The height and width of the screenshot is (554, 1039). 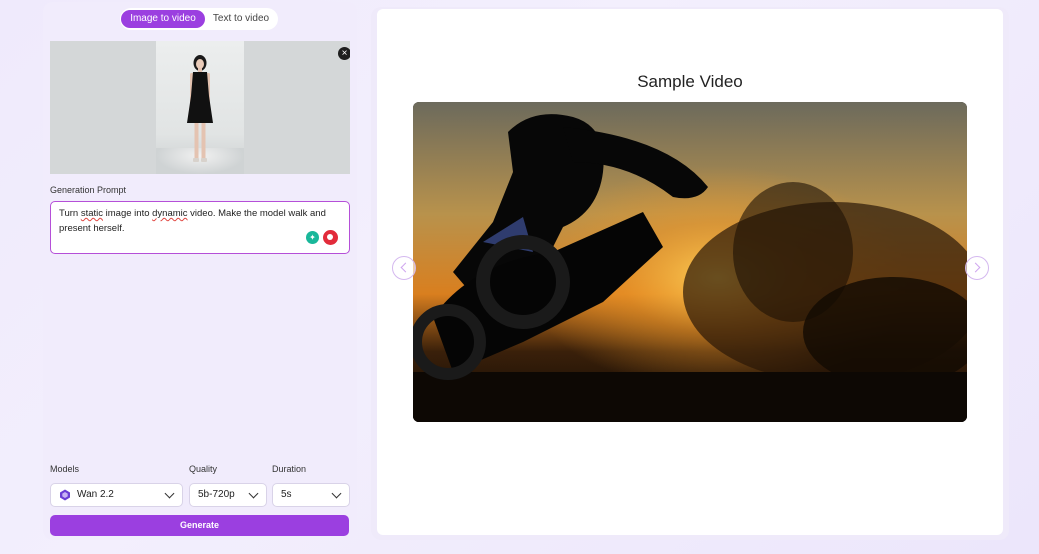 What do you see at coordinates (65, 495) in the screenshot?
I see `wan-model-icon` at bounding box center [65, 495].